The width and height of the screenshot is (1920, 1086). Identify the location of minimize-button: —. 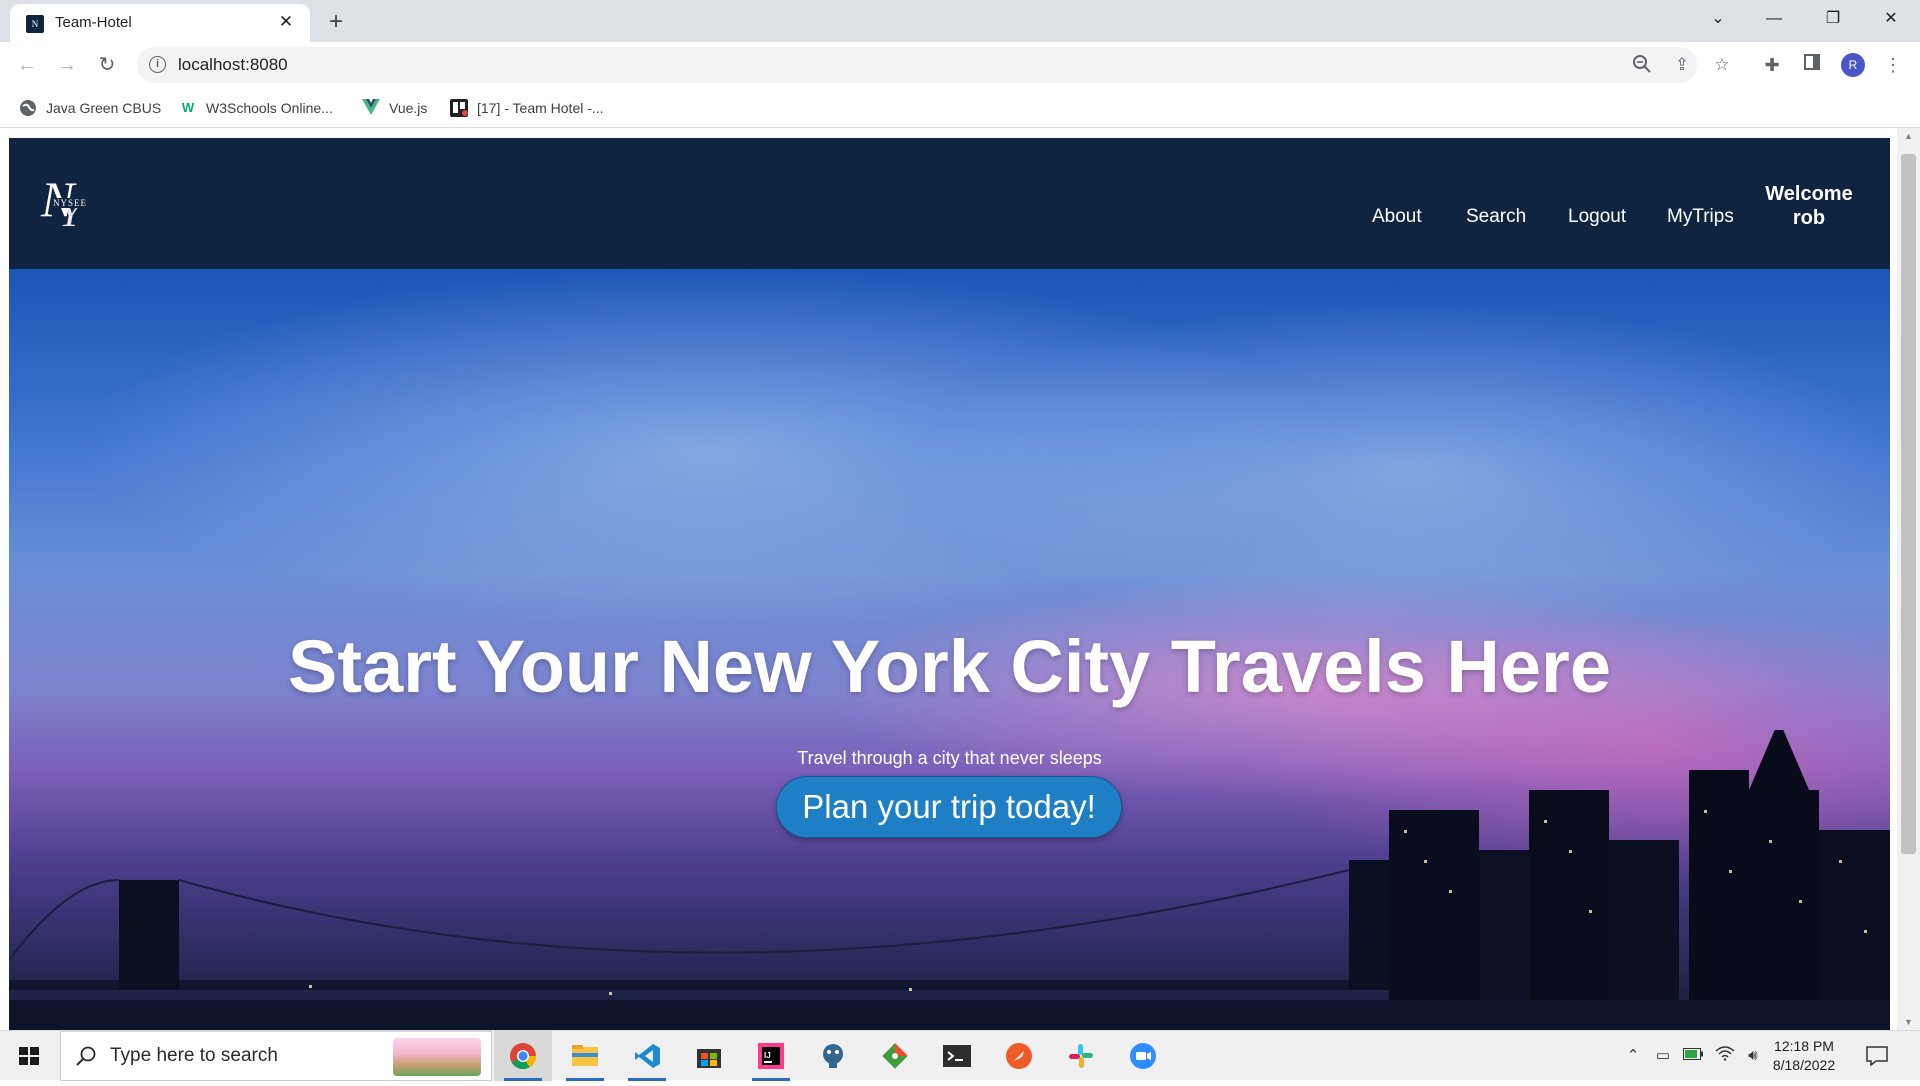
(1774, 19).